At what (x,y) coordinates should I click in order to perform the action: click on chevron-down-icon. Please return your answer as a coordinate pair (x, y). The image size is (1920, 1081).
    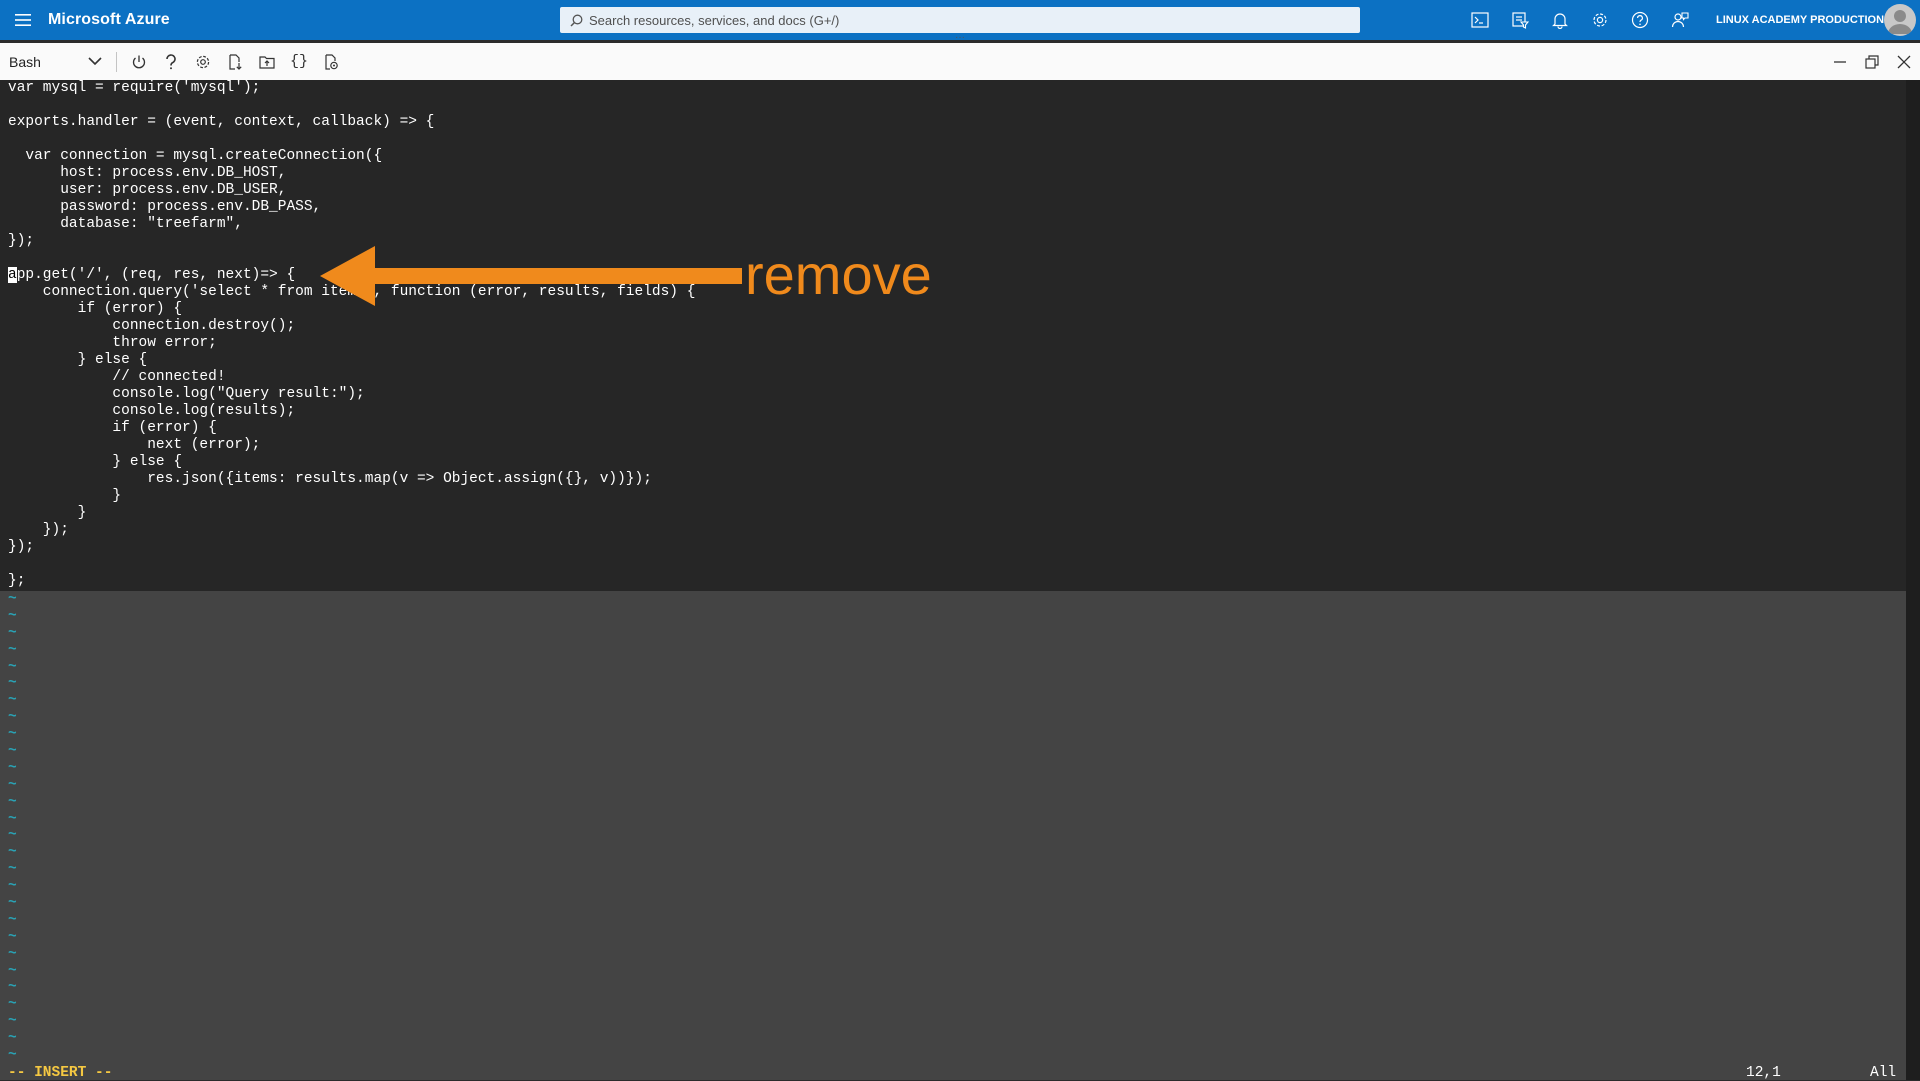
    Looking at the image, I should click on (95, 61).